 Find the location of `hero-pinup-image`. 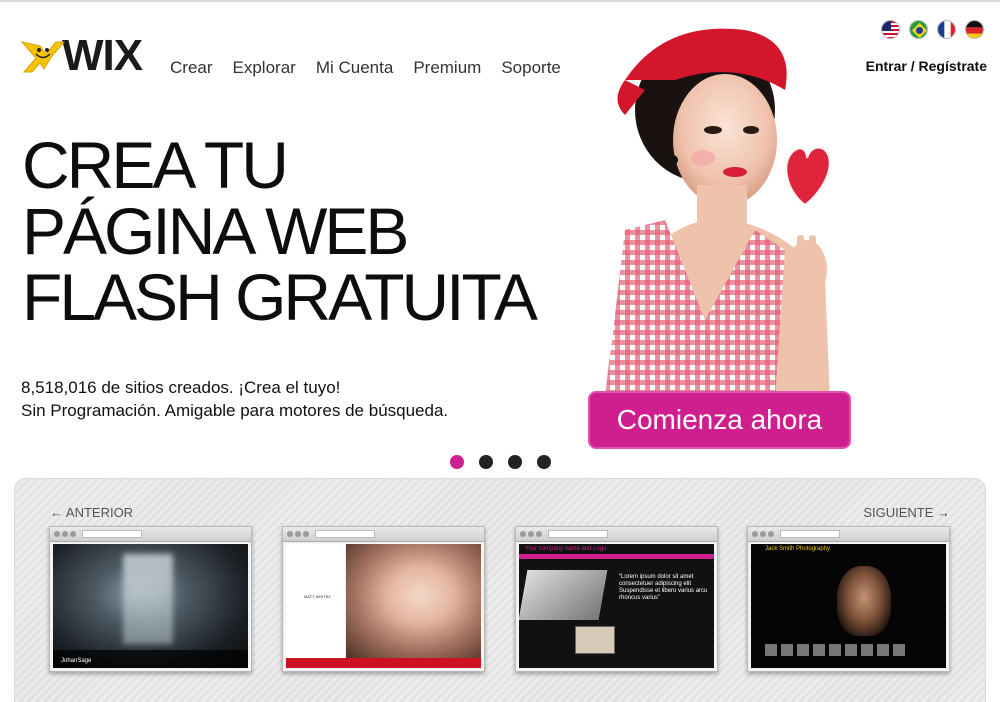

hero-pinup-image is located at coordinates (720, 210).